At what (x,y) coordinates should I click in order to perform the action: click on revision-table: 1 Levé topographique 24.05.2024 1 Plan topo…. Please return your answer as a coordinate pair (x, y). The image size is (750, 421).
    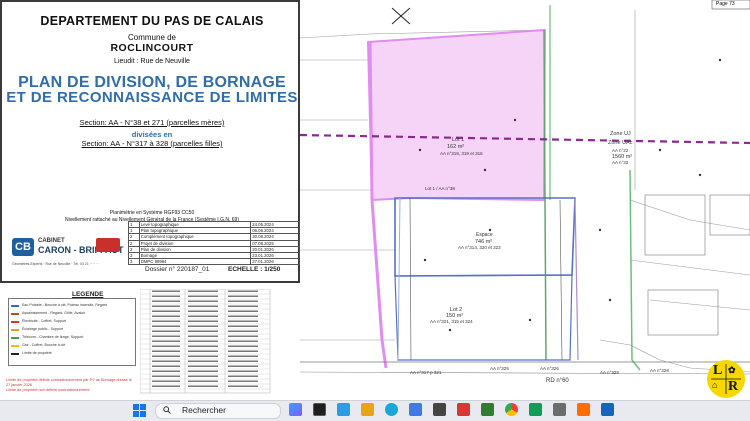
    Looking at the image, I should click on (214, 243).